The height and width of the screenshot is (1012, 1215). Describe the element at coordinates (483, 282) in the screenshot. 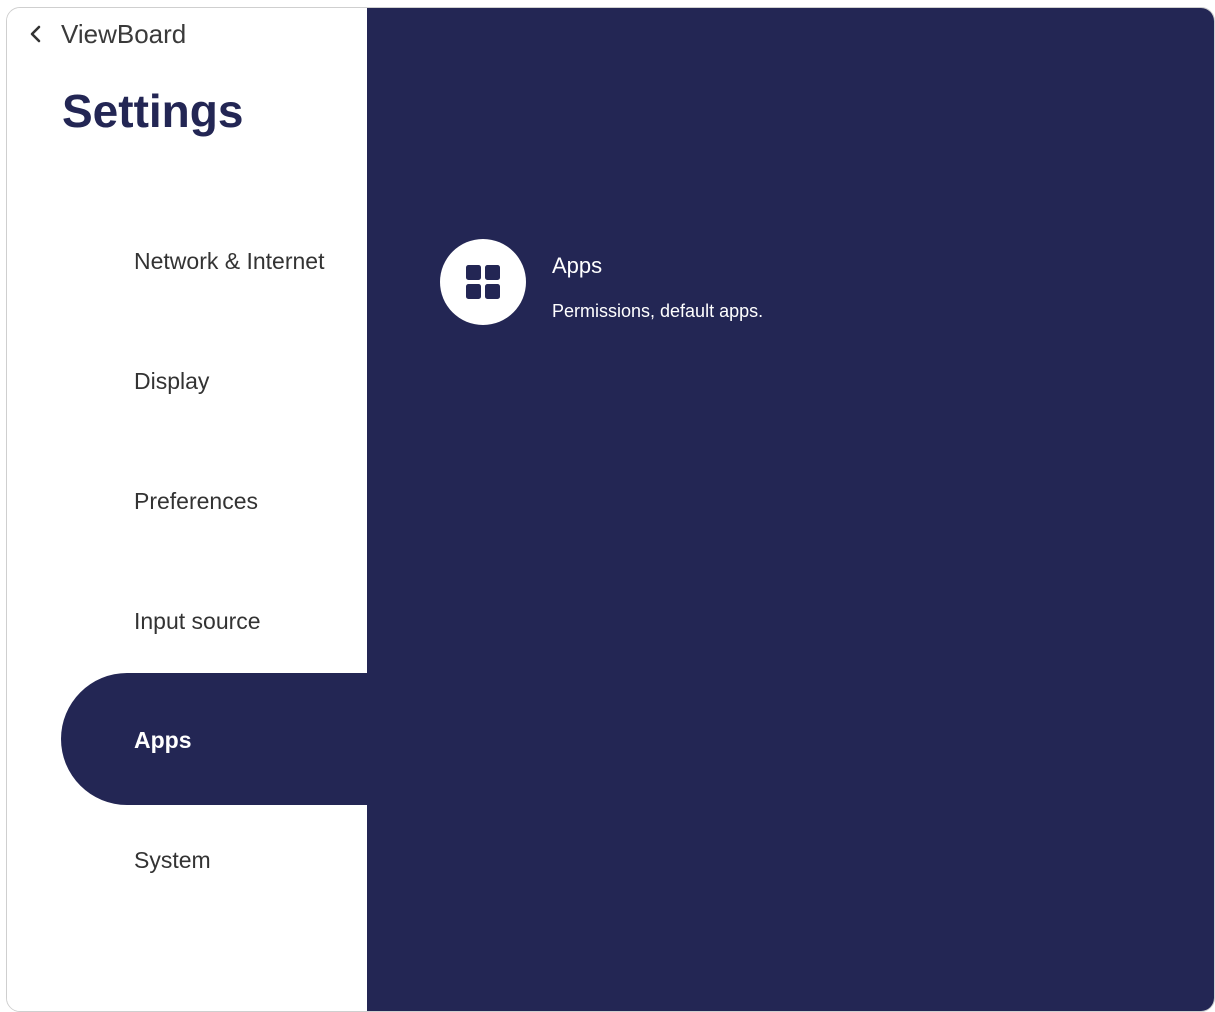

I see `apps-grid-icon` at that location.